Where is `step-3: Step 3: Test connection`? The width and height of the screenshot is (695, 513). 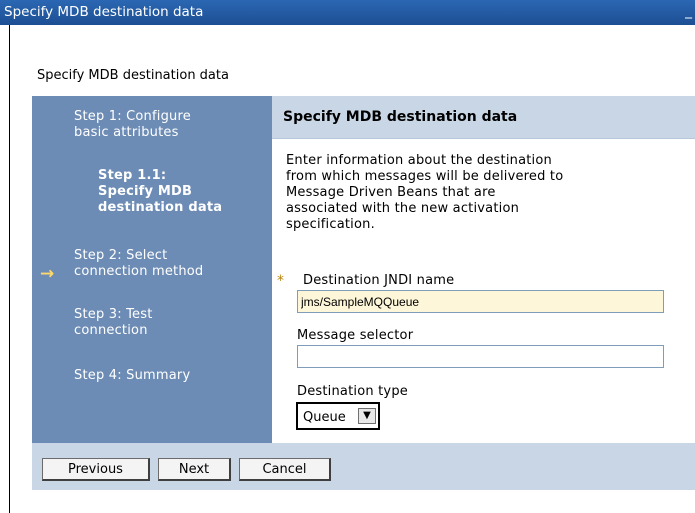 step-3: Step 3: Test connection is located at coordinates (113, 323).